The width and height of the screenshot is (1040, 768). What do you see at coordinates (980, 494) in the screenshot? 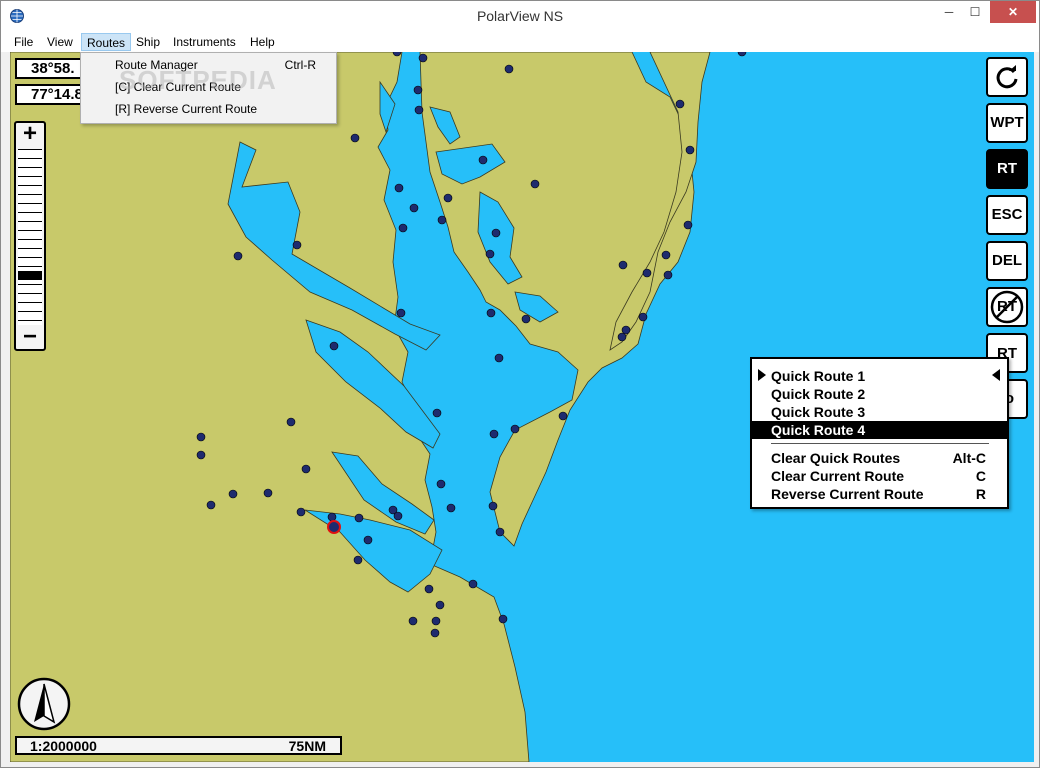
I see `reverse-current-route-ctx-shortcut: R` at bounding box center [980, 494].